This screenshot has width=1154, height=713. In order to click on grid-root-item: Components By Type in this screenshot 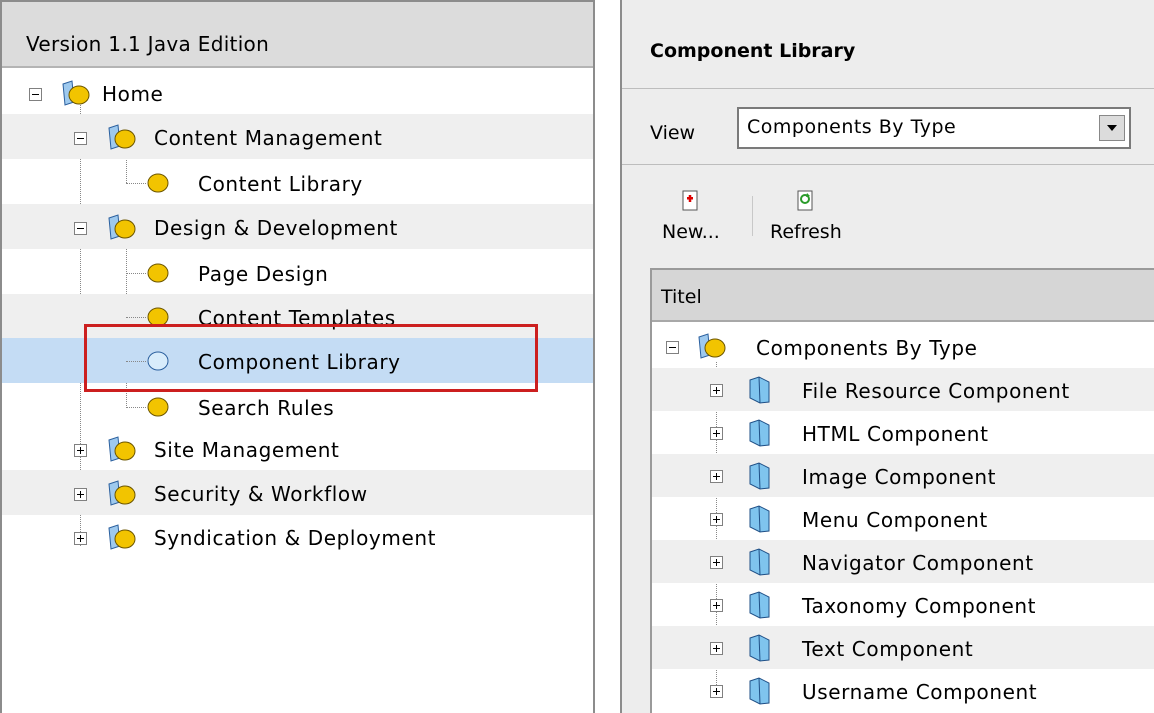, I will do `click(903, 346)`.